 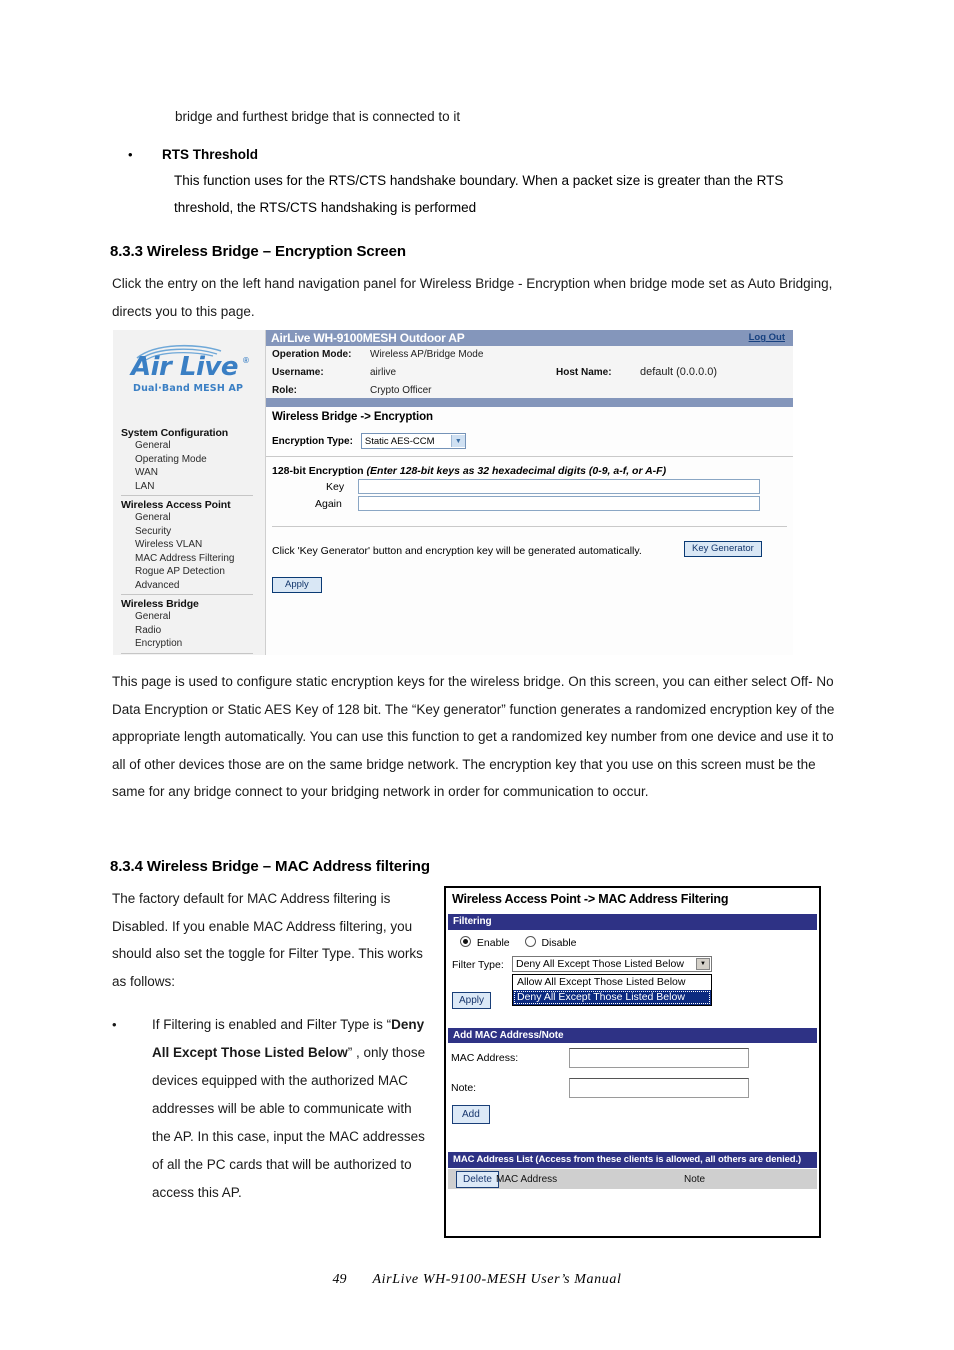 I want to click on apply-button: Apply, so click(x=297, y=585).